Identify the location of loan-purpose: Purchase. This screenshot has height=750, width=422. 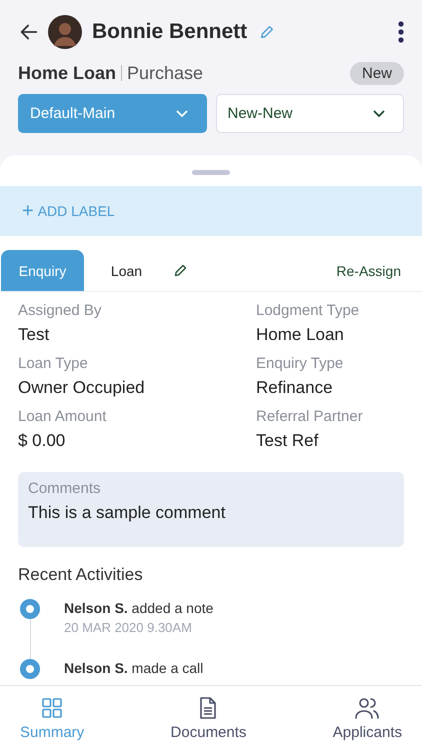
(165, 73).